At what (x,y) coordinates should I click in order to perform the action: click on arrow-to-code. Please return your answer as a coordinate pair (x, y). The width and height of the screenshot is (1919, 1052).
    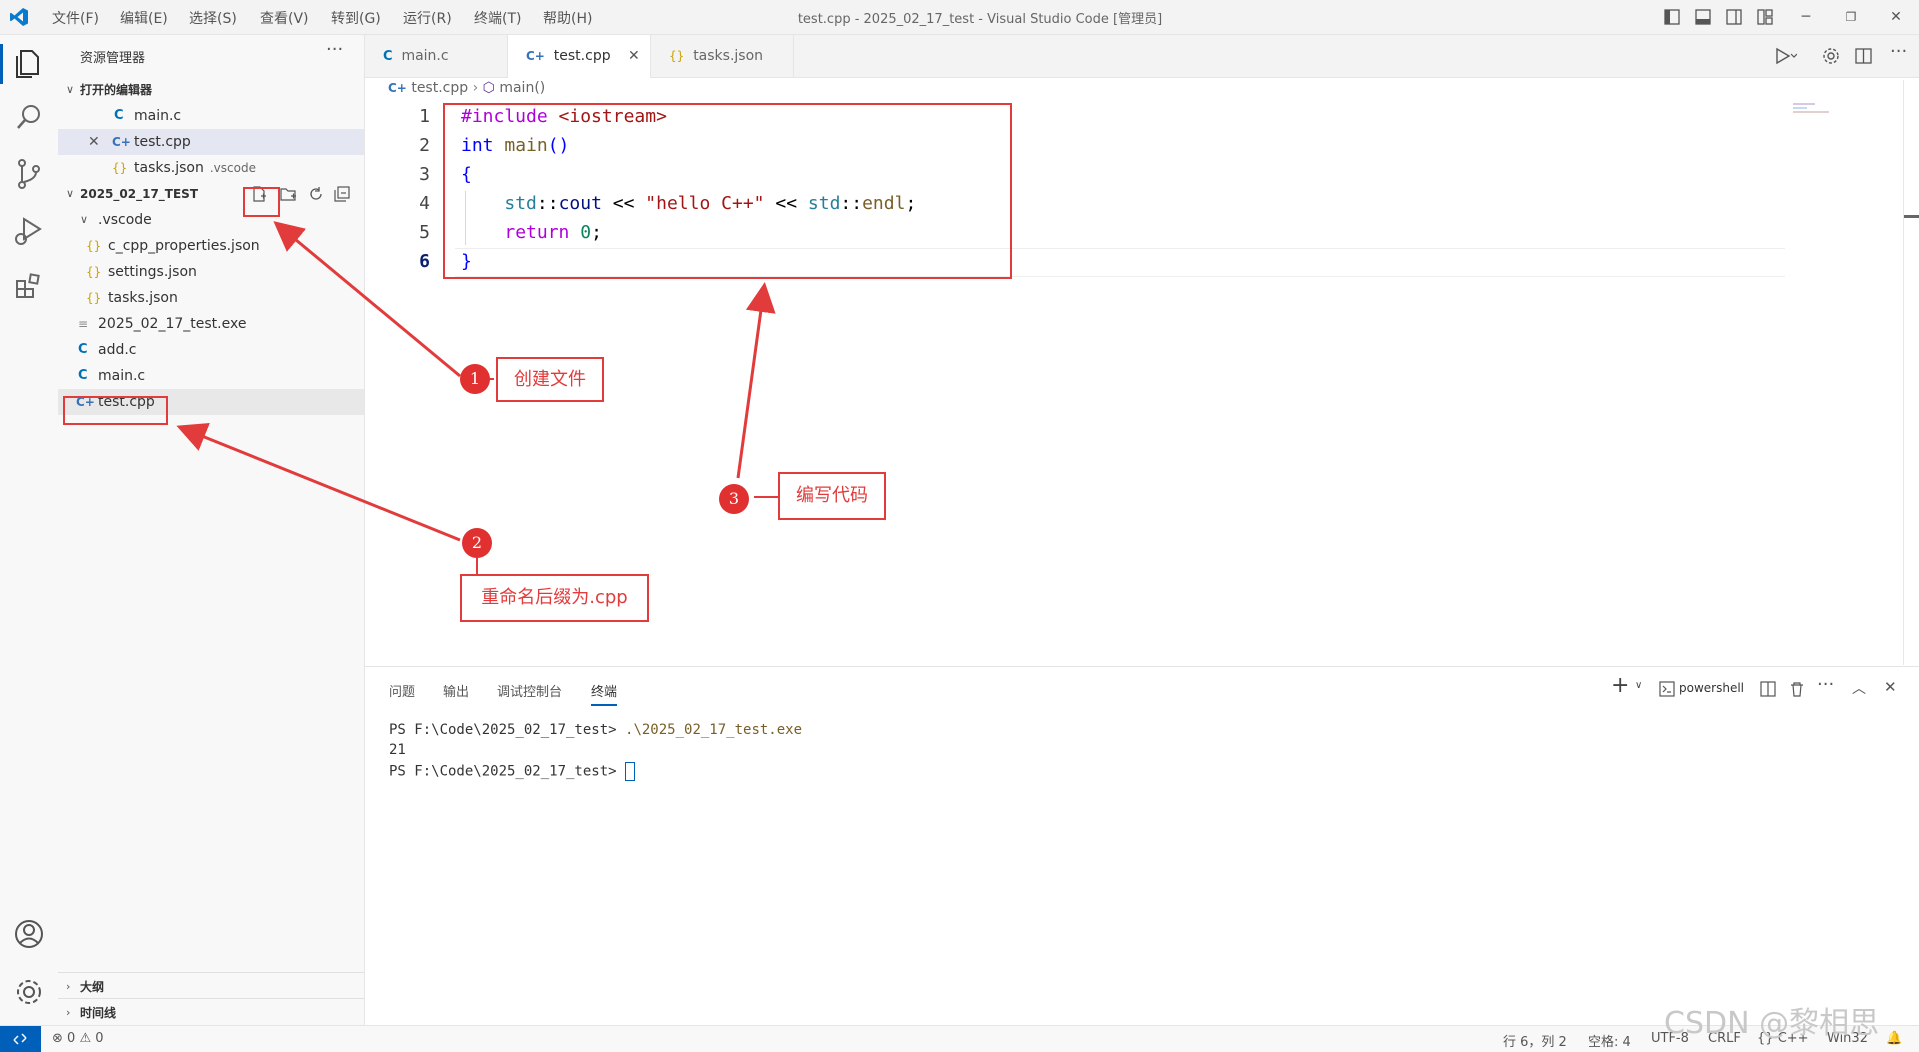
    Looking at the image, I should click on (756, 380).